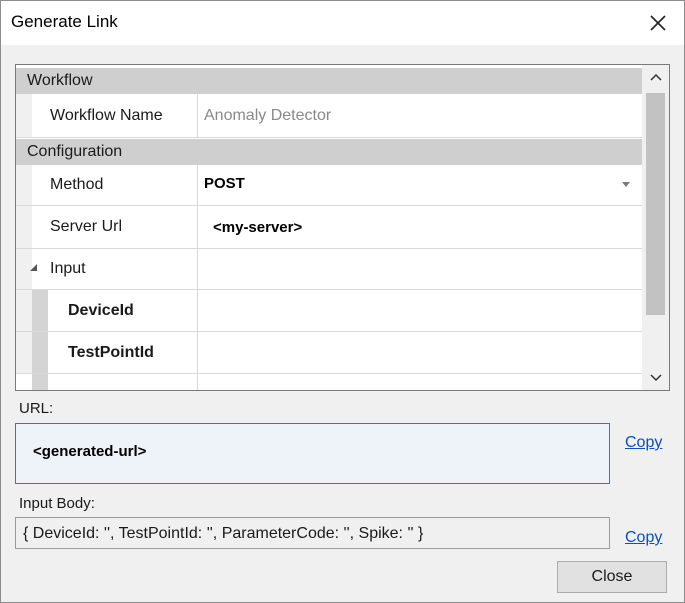 The width and height of the screenshot is (685, 603). Describe the element at coordinates (342, 23) in the screenshot. I see `title-bar: Generate Link` at that location.